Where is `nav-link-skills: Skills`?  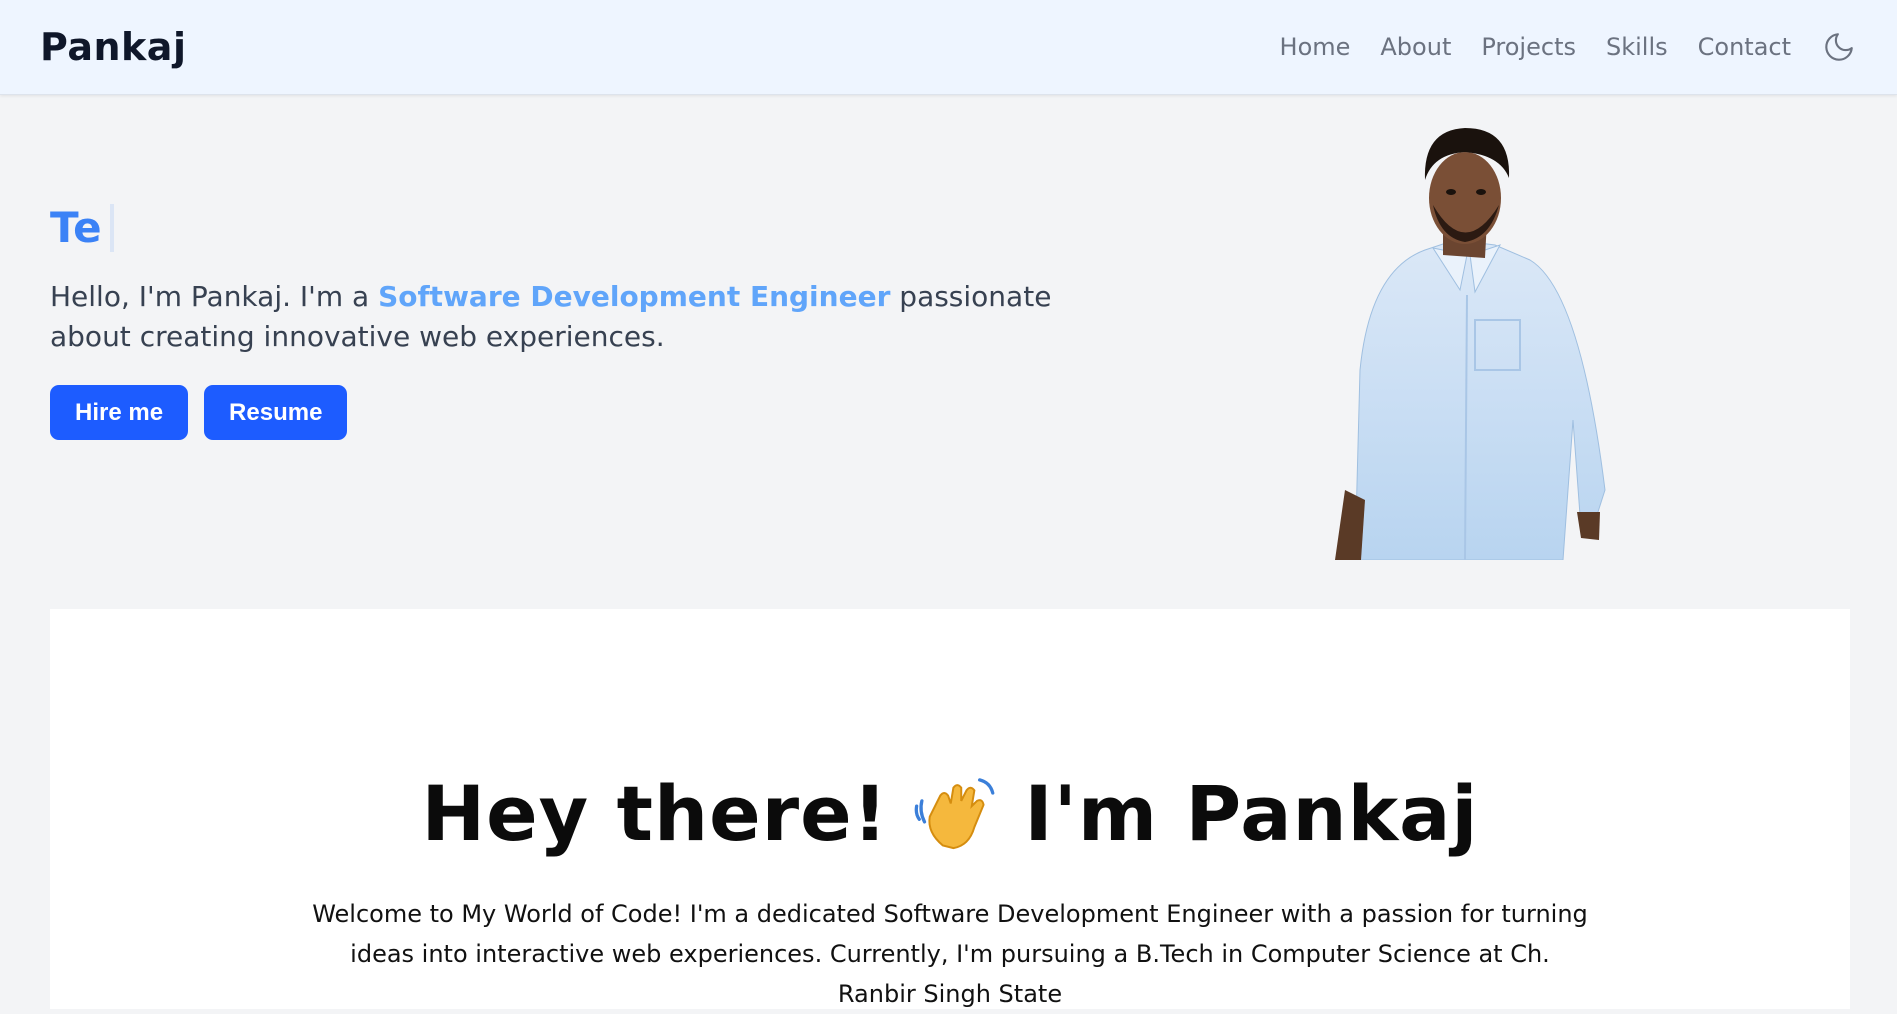
nav-link-skills: Skills is located at coordinates (1637, 47).